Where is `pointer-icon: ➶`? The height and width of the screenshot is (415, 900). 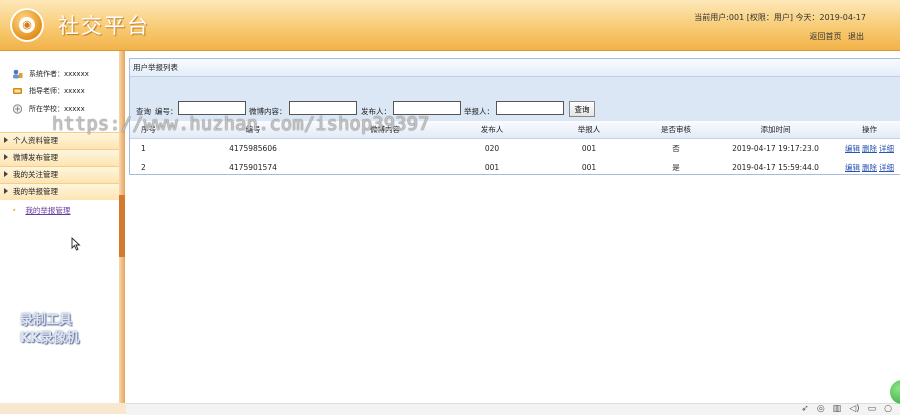
pointer-icon: ➶ is located at coordinates (805, 409).